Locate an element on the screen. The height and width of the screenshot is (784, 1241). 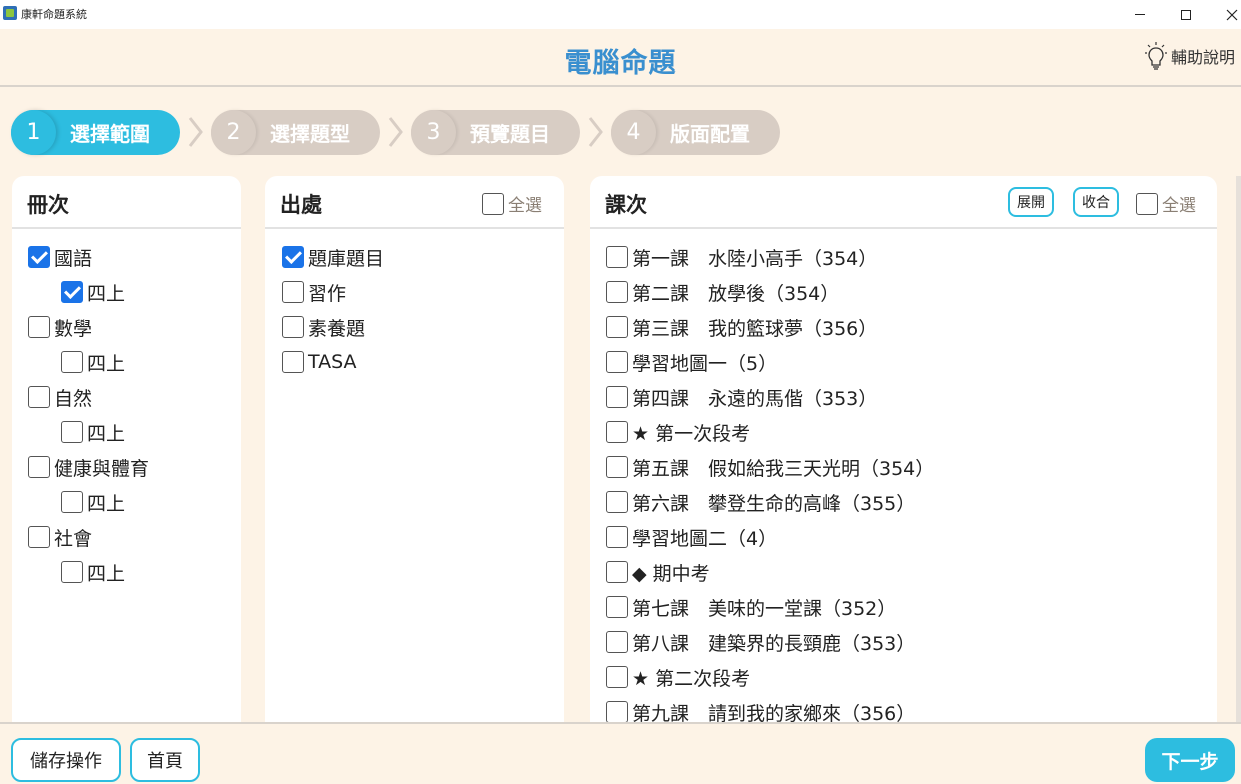
maximize-button is located at coordinates (1186, 14).